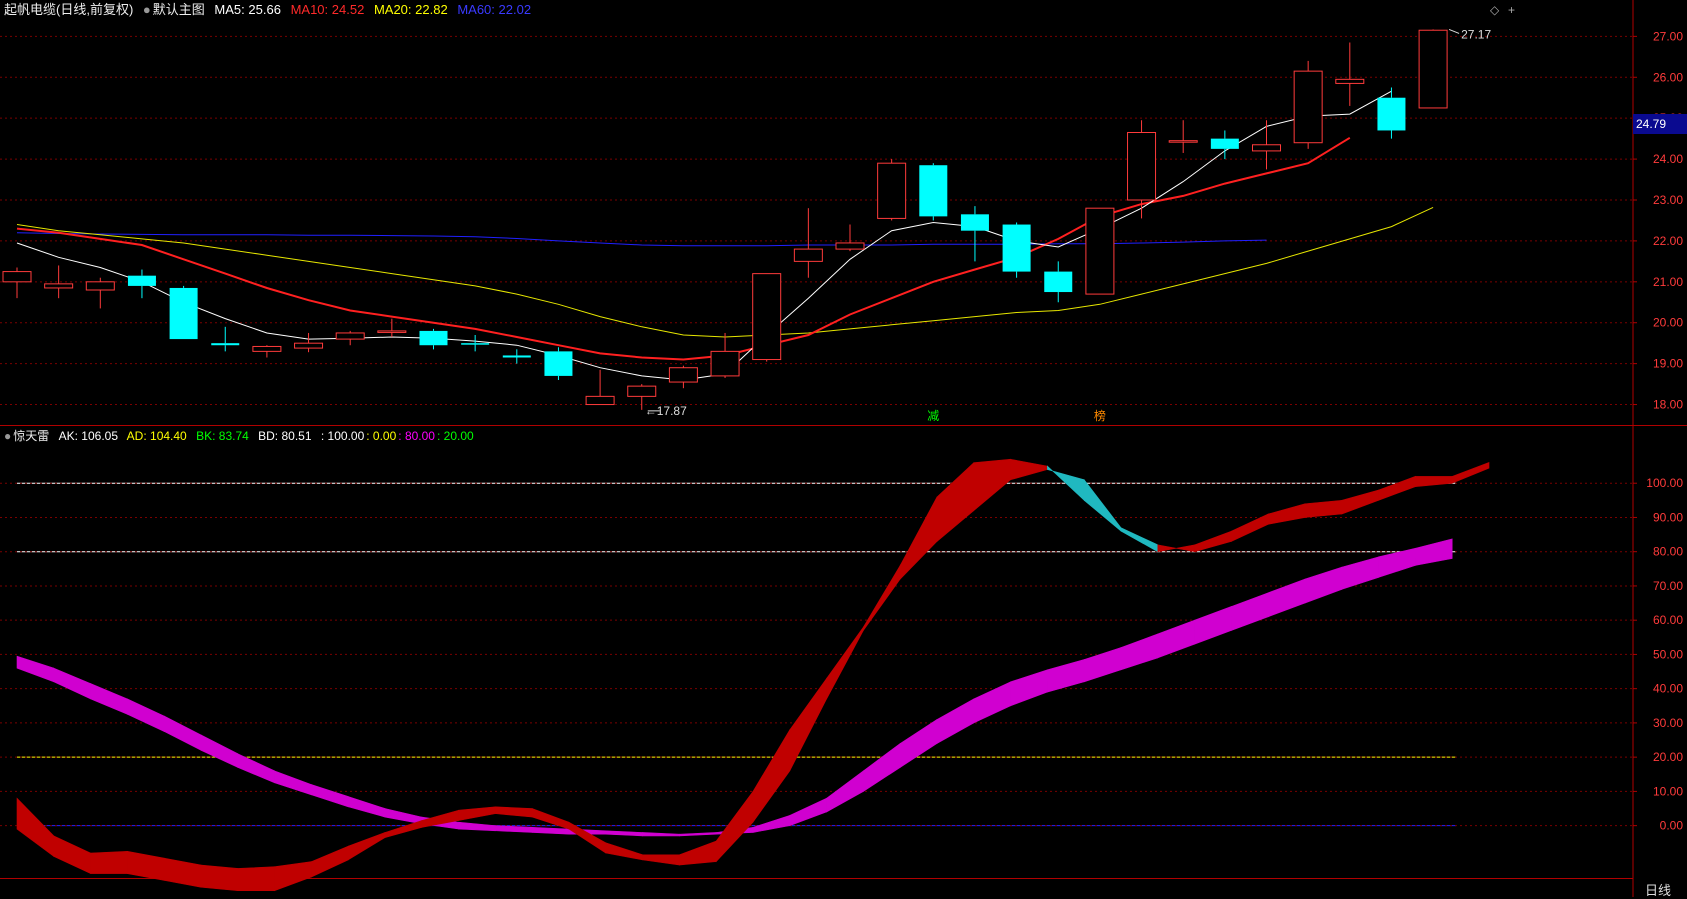 This screenshot has height=899, width=1687. What do you see at coordinates (7, 436) in the screenshot?
I see `indicator-settings-icon: ●` at bounding box center [7, 436].